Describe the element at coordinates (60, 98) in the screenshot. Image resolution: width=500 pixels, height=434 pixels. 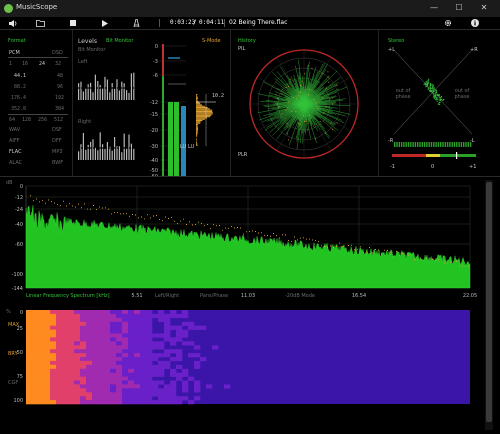
I see `rate-192: 192` at that location.